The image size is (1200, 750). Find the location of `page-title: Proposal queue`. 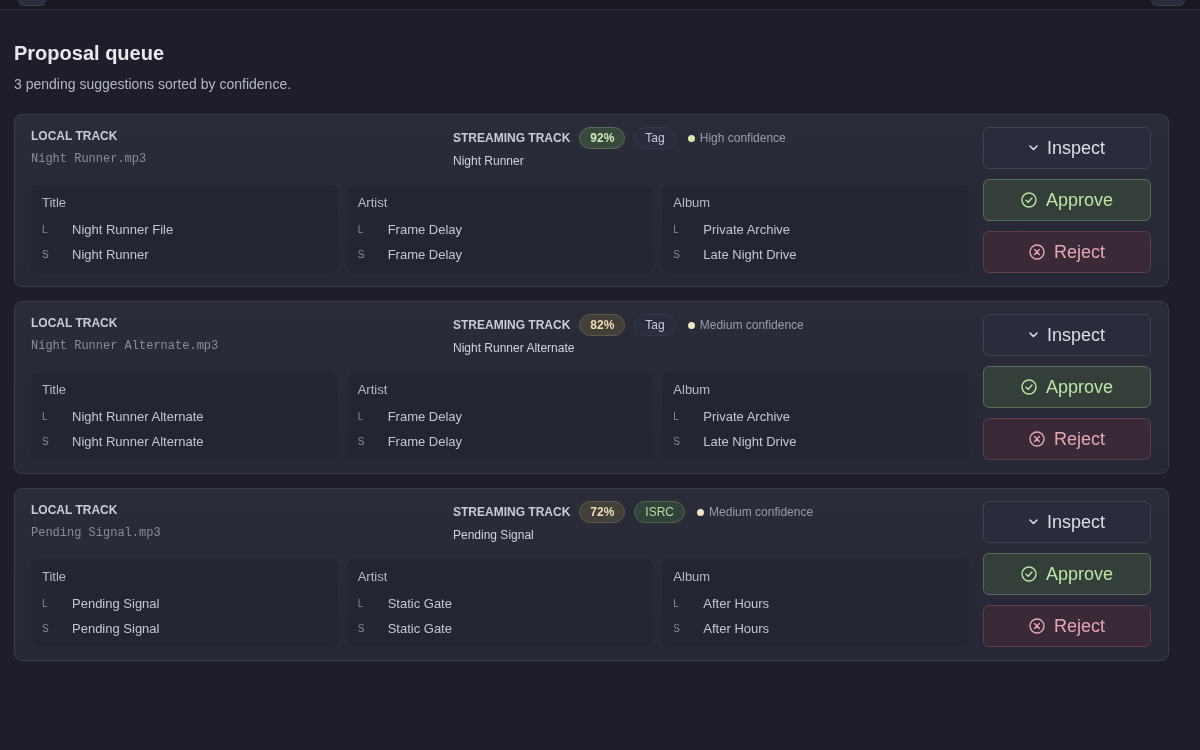

page-title: Proposal queue is located at coordinates (90, 53).